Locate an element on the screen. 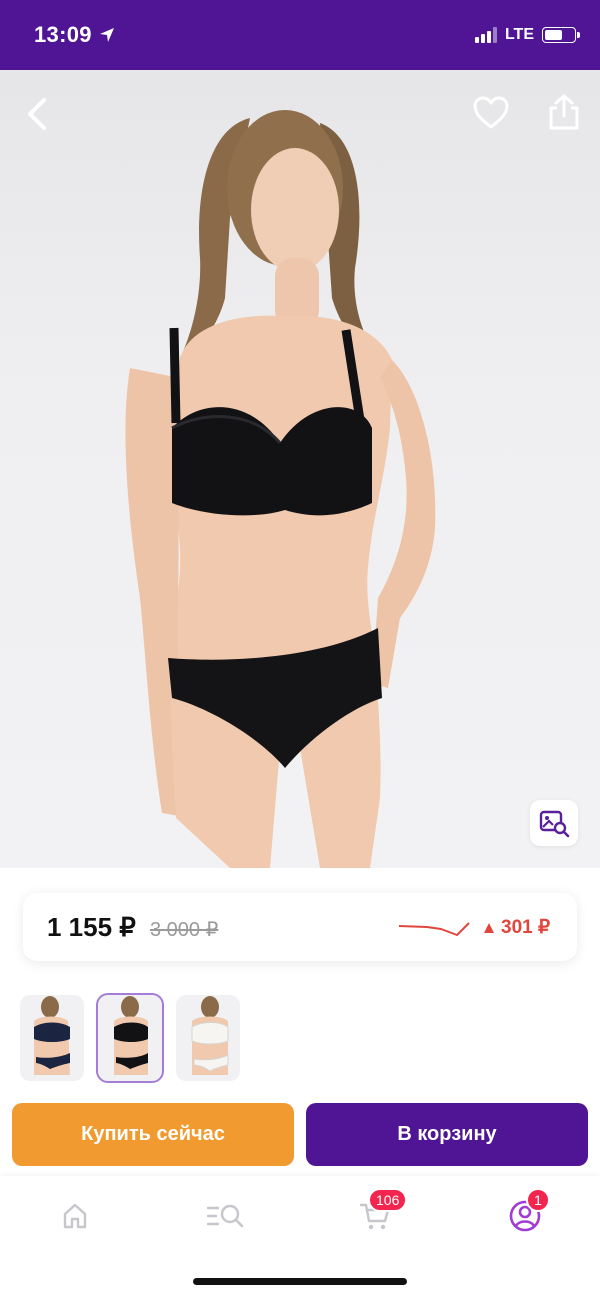  signal-icon is located at coordinates (485, 35).